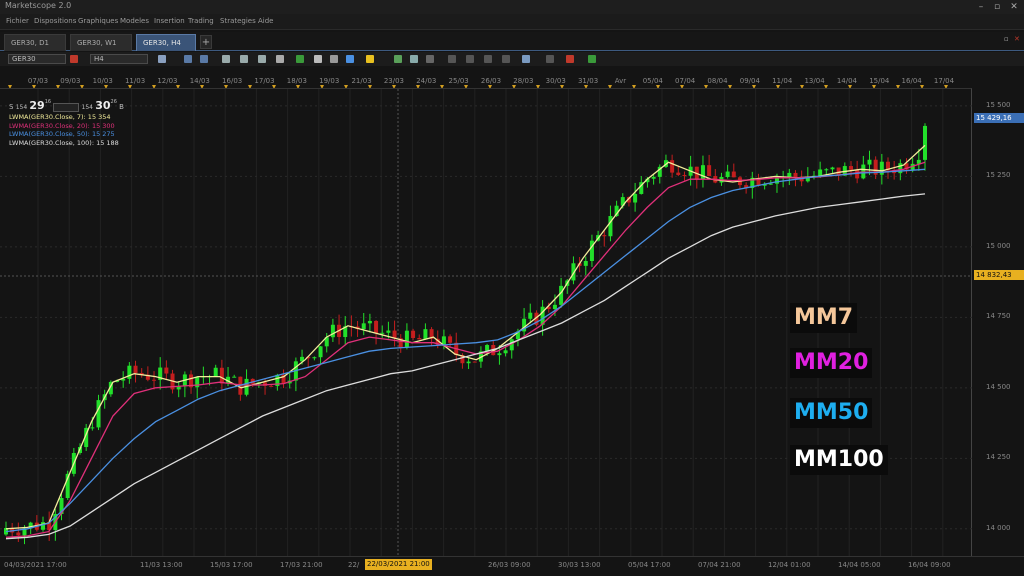 The width and height of the screenshot is (1024, 576). I want to click on arrow-tool-icon, so click(452, 59).